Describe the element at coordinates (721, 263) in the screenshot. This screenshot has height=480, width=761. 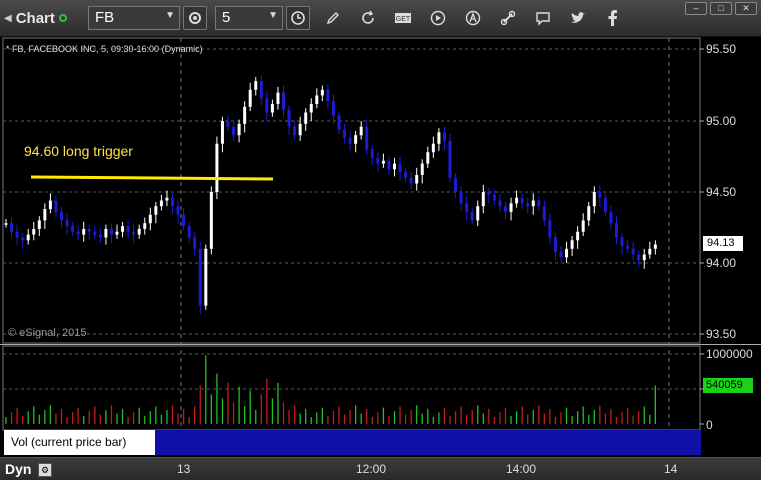
I see `price-label-94-00: 94.00` at that location.